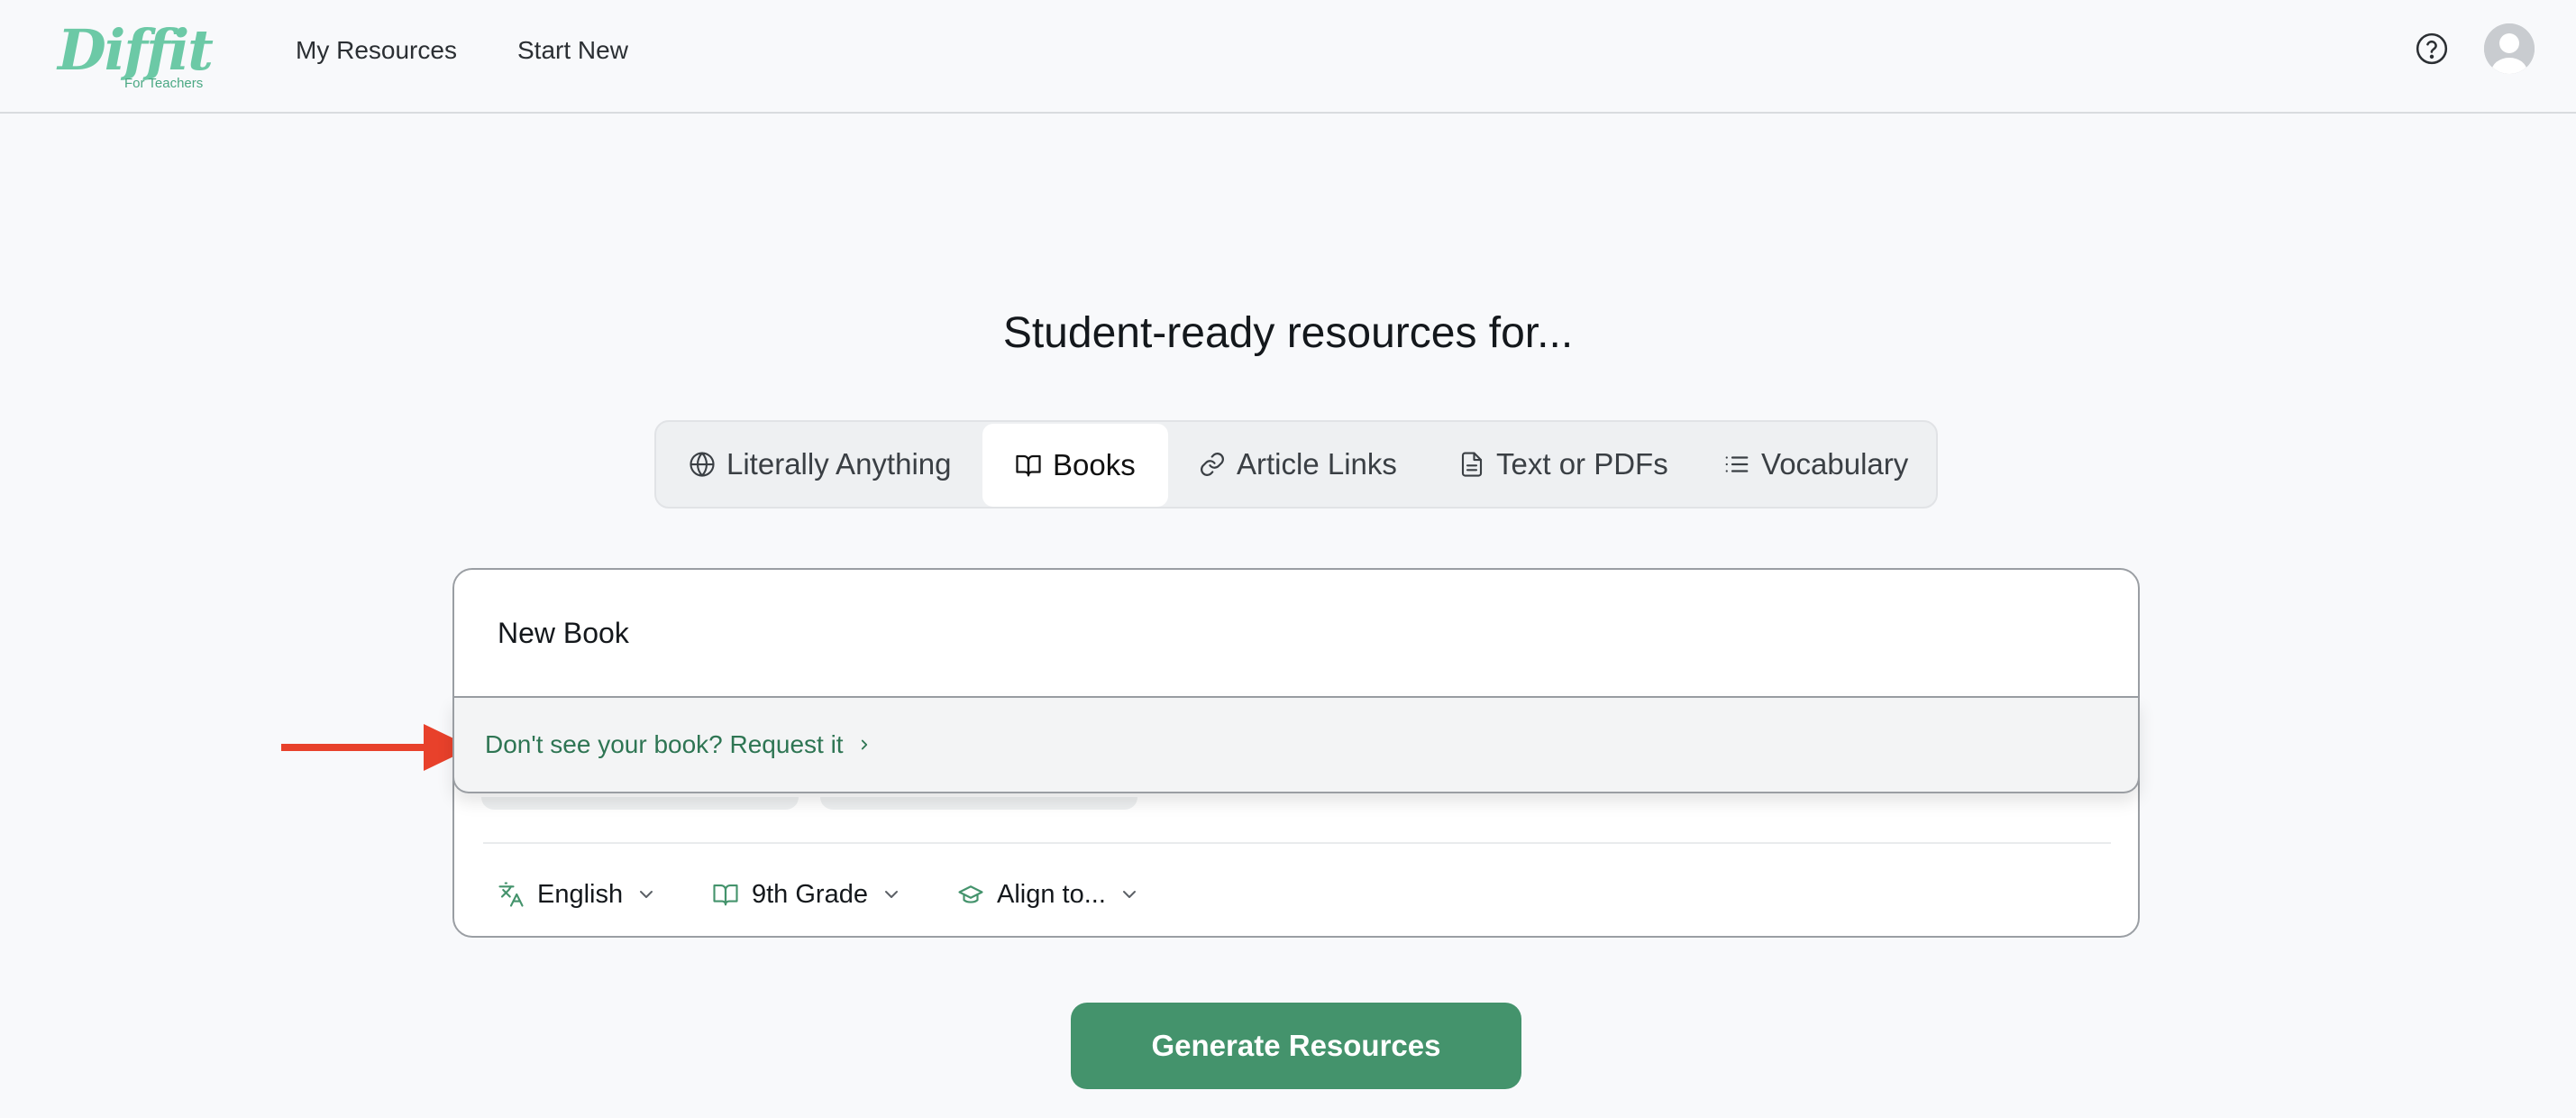 The width and height of the screenshot is (2576, 1118). I want to click on file-text-icon, so click(1472, 464).